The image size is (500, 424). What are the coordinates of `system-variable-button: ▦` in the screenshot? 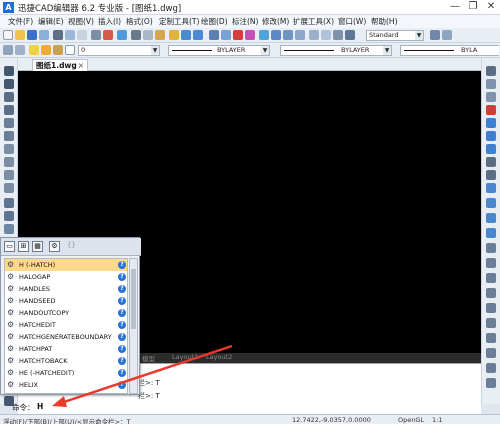 It's located at (37, 246).